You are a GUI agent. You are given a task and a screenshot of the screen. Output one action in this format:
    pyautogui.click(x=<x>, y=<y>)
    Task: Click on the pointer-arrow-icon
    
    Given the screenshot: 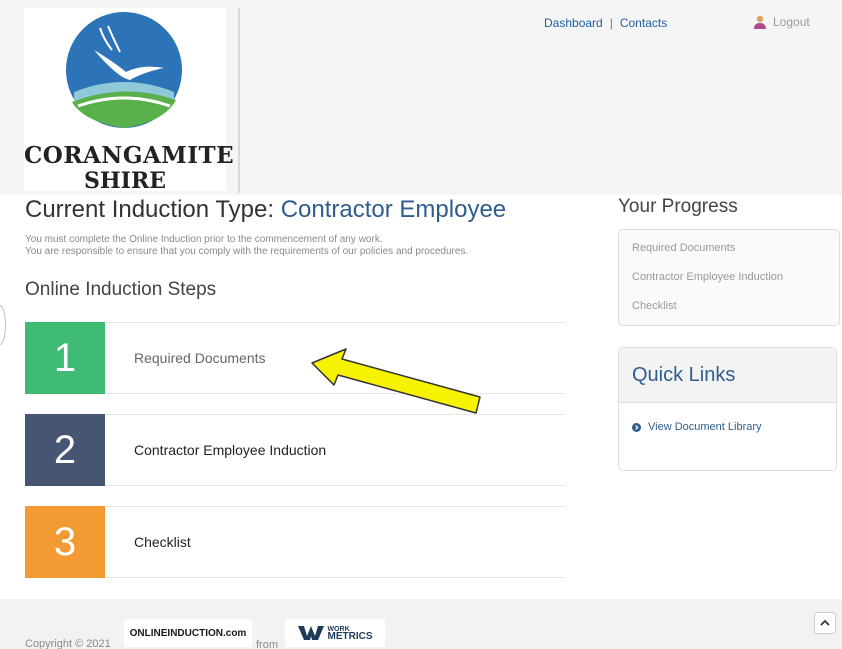 What is the action you would take?
    pyautogui.click(x=396, y=381)
    